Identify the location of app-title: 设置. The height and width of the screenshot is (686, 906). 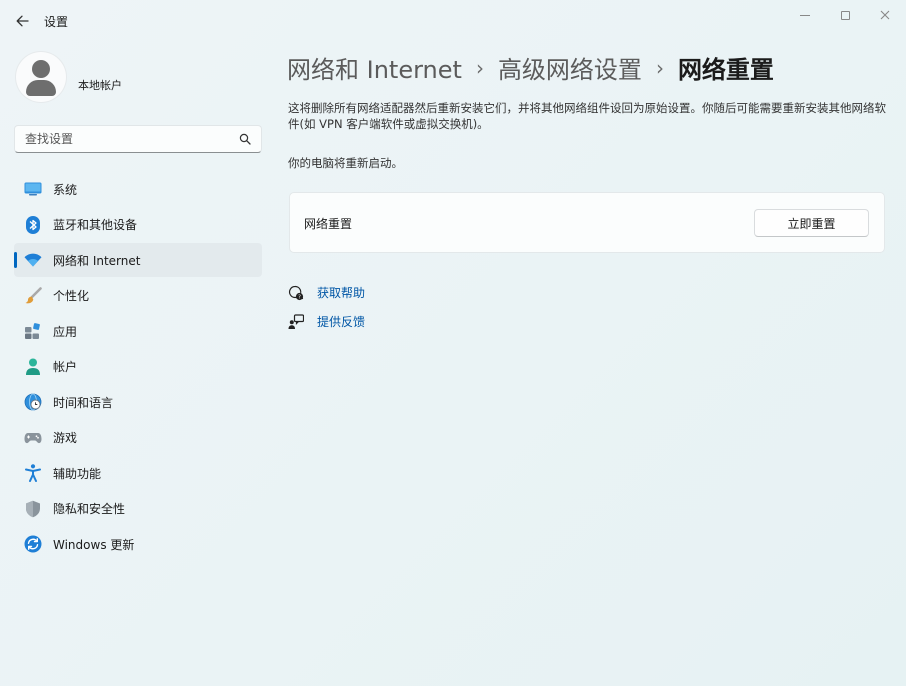
(56, 22).